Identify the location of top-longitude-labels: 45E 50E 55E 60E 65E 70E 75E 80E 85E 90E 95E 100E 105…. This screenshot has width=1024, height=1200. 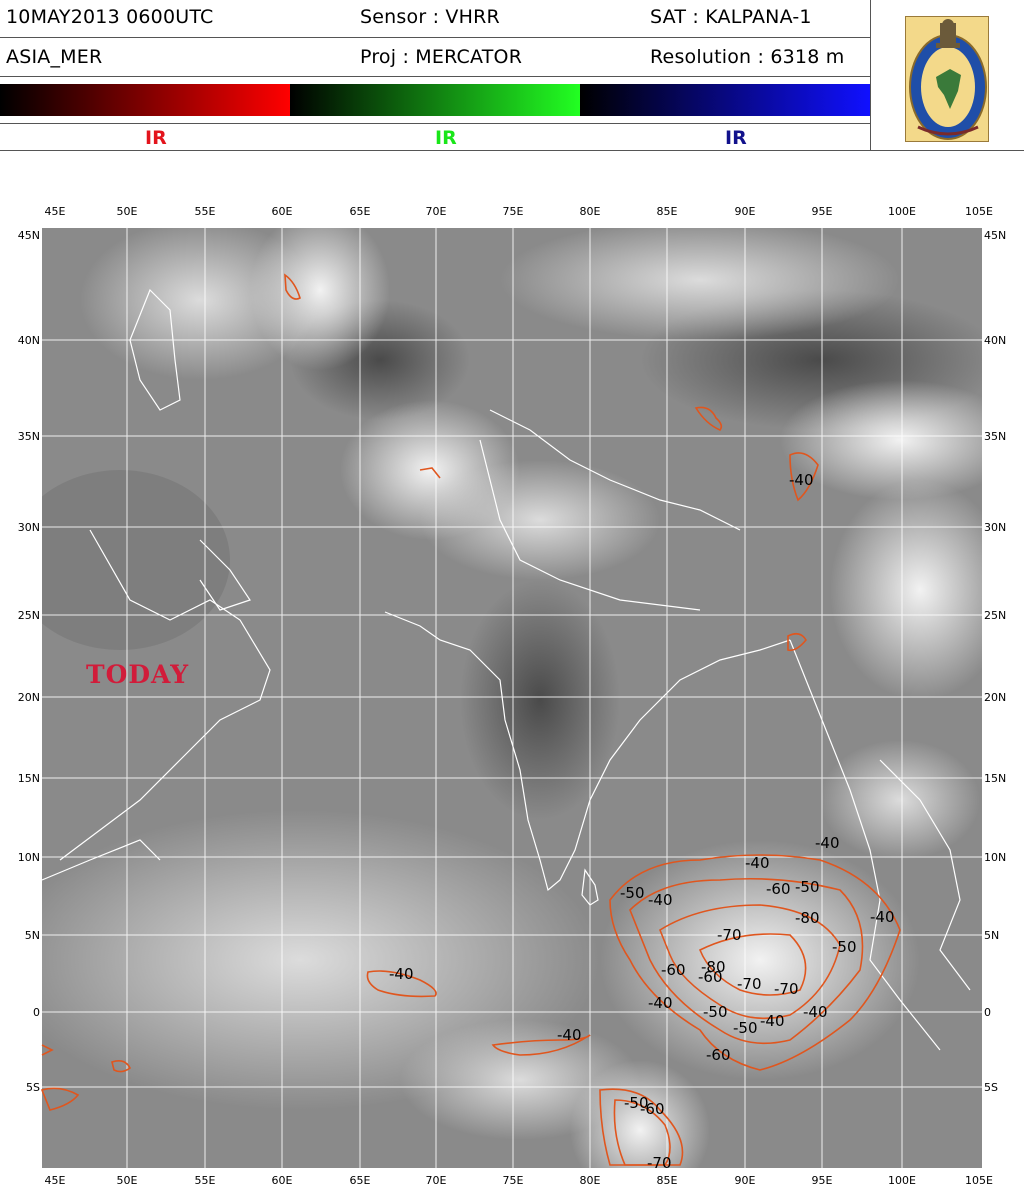
(519, 211).